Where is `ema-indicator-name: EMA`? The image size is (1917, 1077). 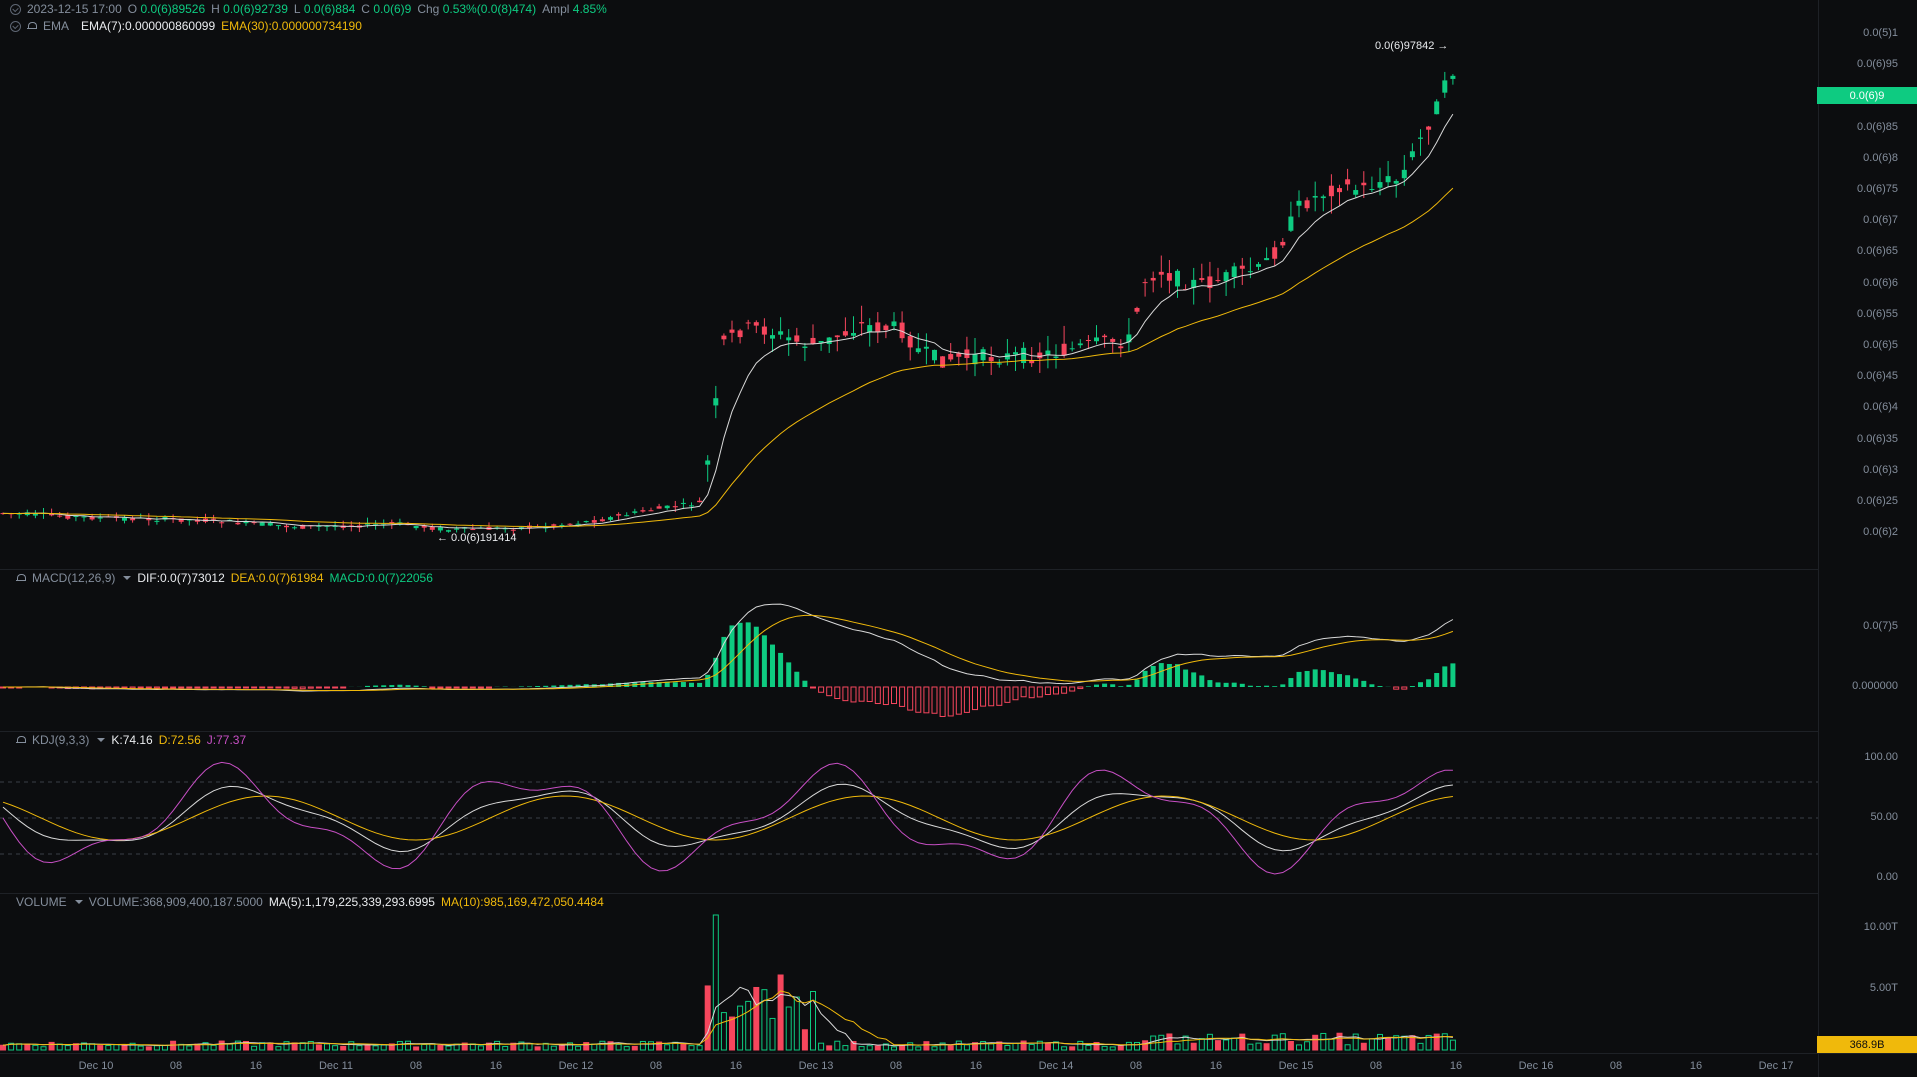 ema-indicator-name: EMA is located at coordinates (56, 26).